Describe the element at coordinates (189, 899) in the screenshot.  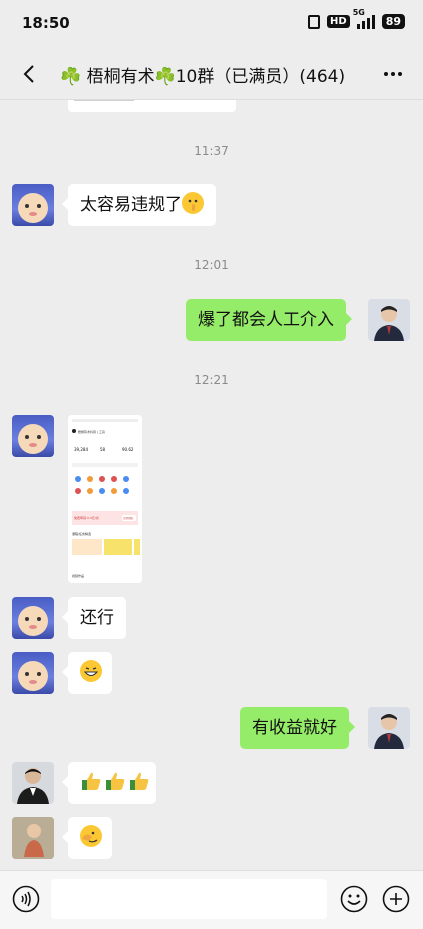
I see `message-input` at that location.